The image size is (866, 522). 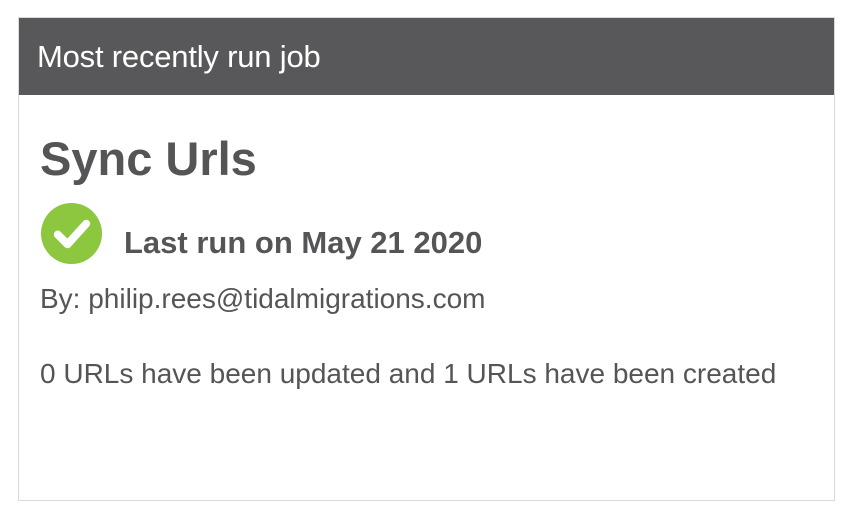 I want to click on run-by-text: By: philip.rees@tidalmigrations.com, so click(x=263, y=298).